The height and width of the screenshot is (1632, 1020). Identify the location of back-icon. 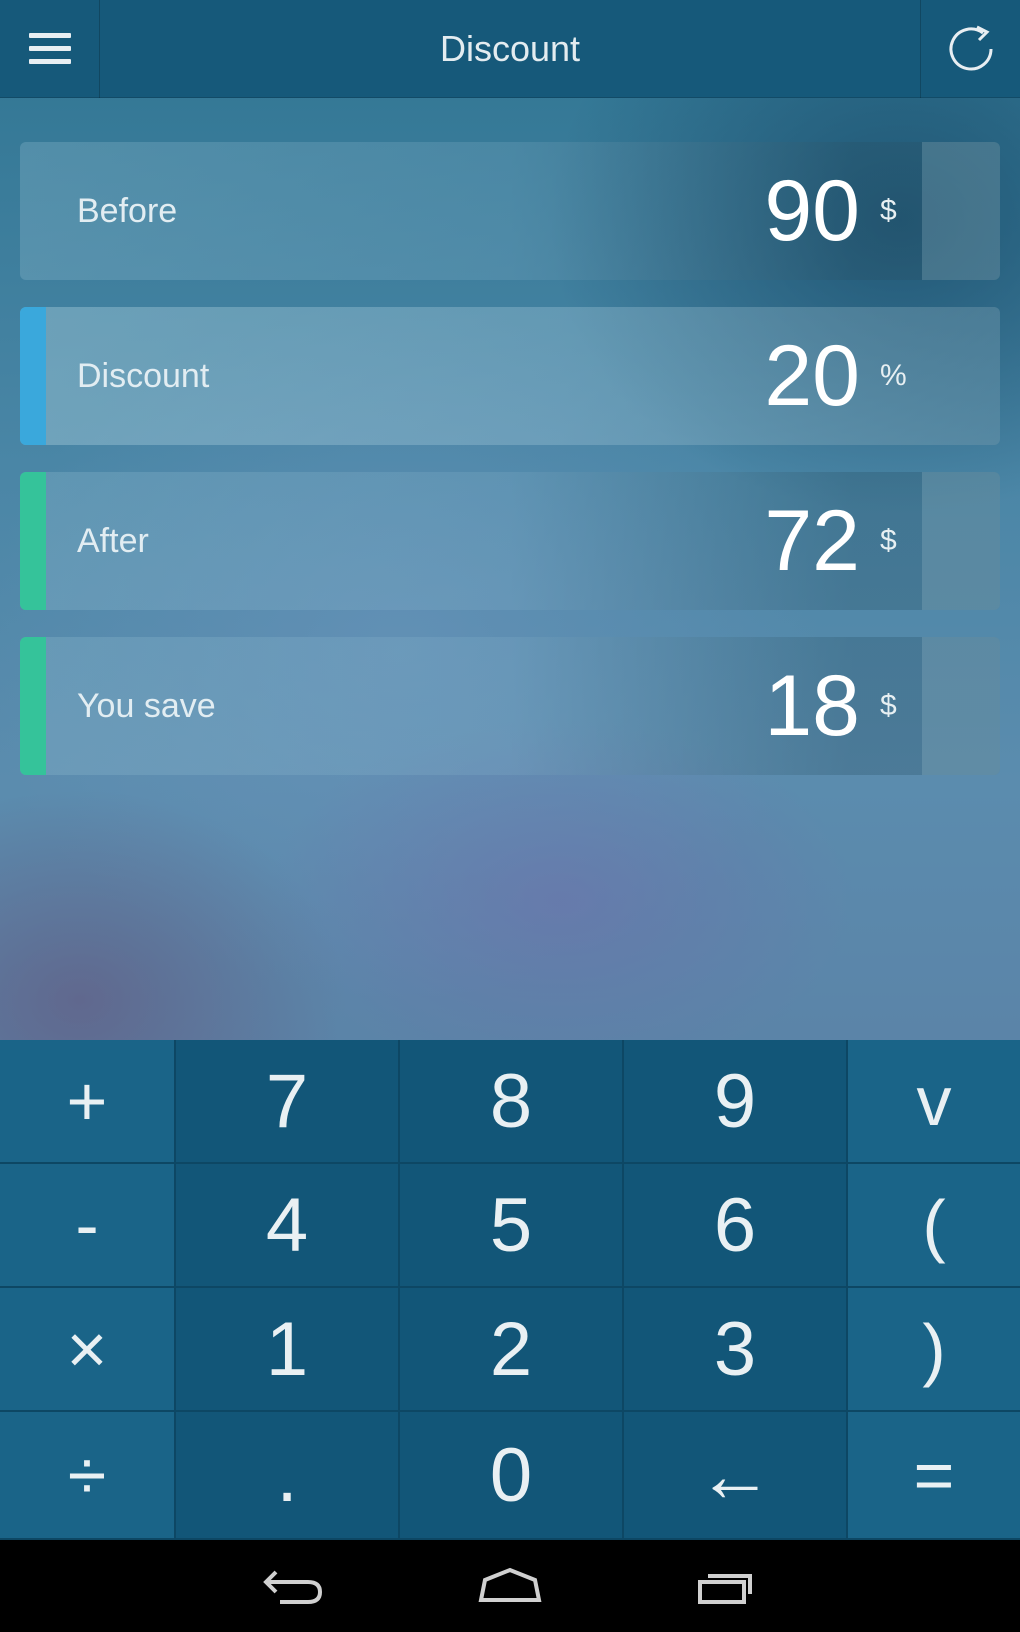
(293, 1587).